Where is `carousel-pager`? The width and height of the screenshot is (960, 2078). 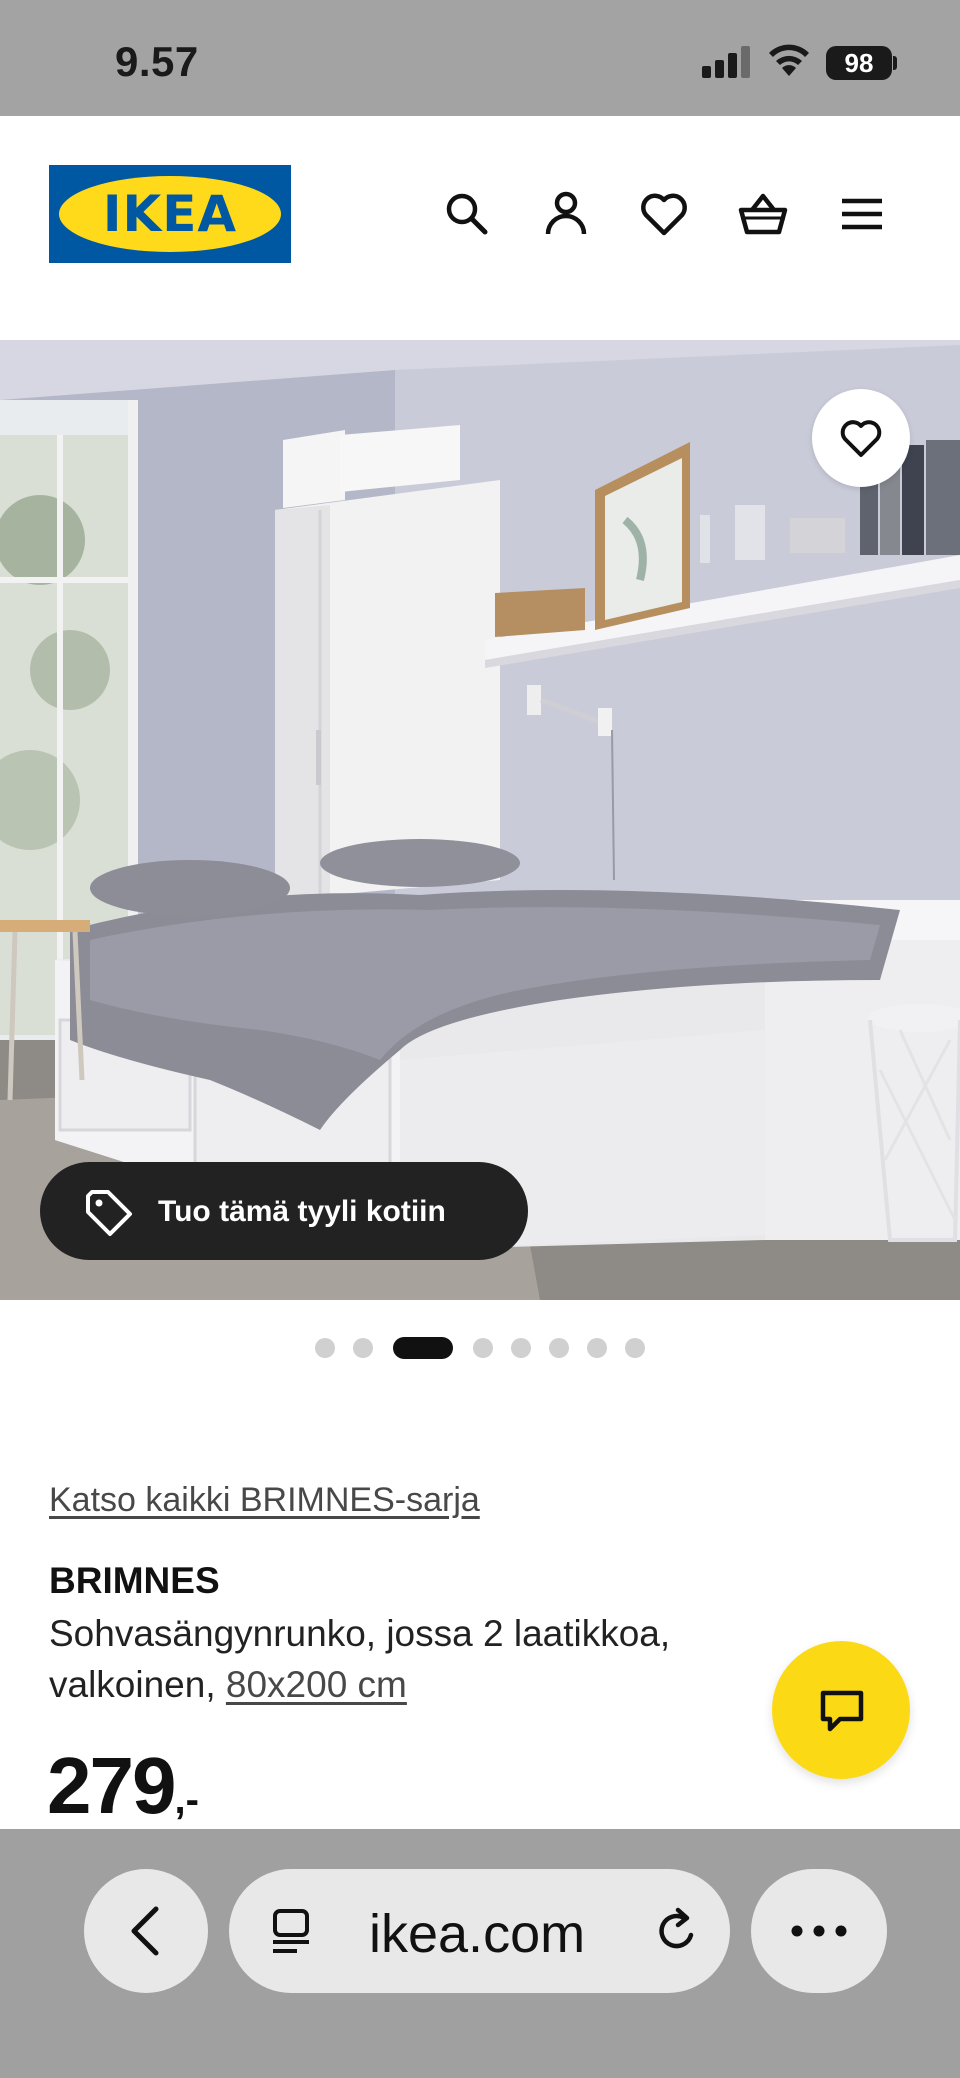
carousel-pager is located at coordinates (480, 1348).